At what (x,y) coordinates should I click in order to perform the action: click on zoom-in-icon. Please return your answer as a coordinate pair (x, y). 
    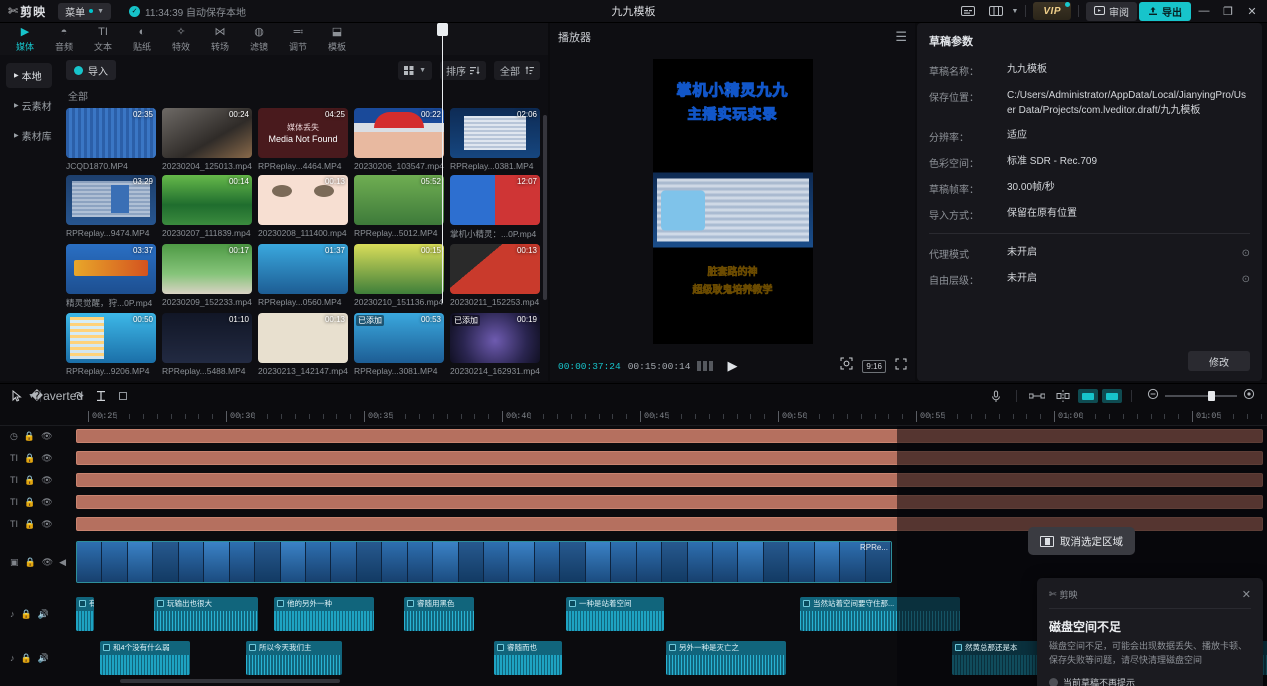
    Looking at the image, I should click on (1249, 396).